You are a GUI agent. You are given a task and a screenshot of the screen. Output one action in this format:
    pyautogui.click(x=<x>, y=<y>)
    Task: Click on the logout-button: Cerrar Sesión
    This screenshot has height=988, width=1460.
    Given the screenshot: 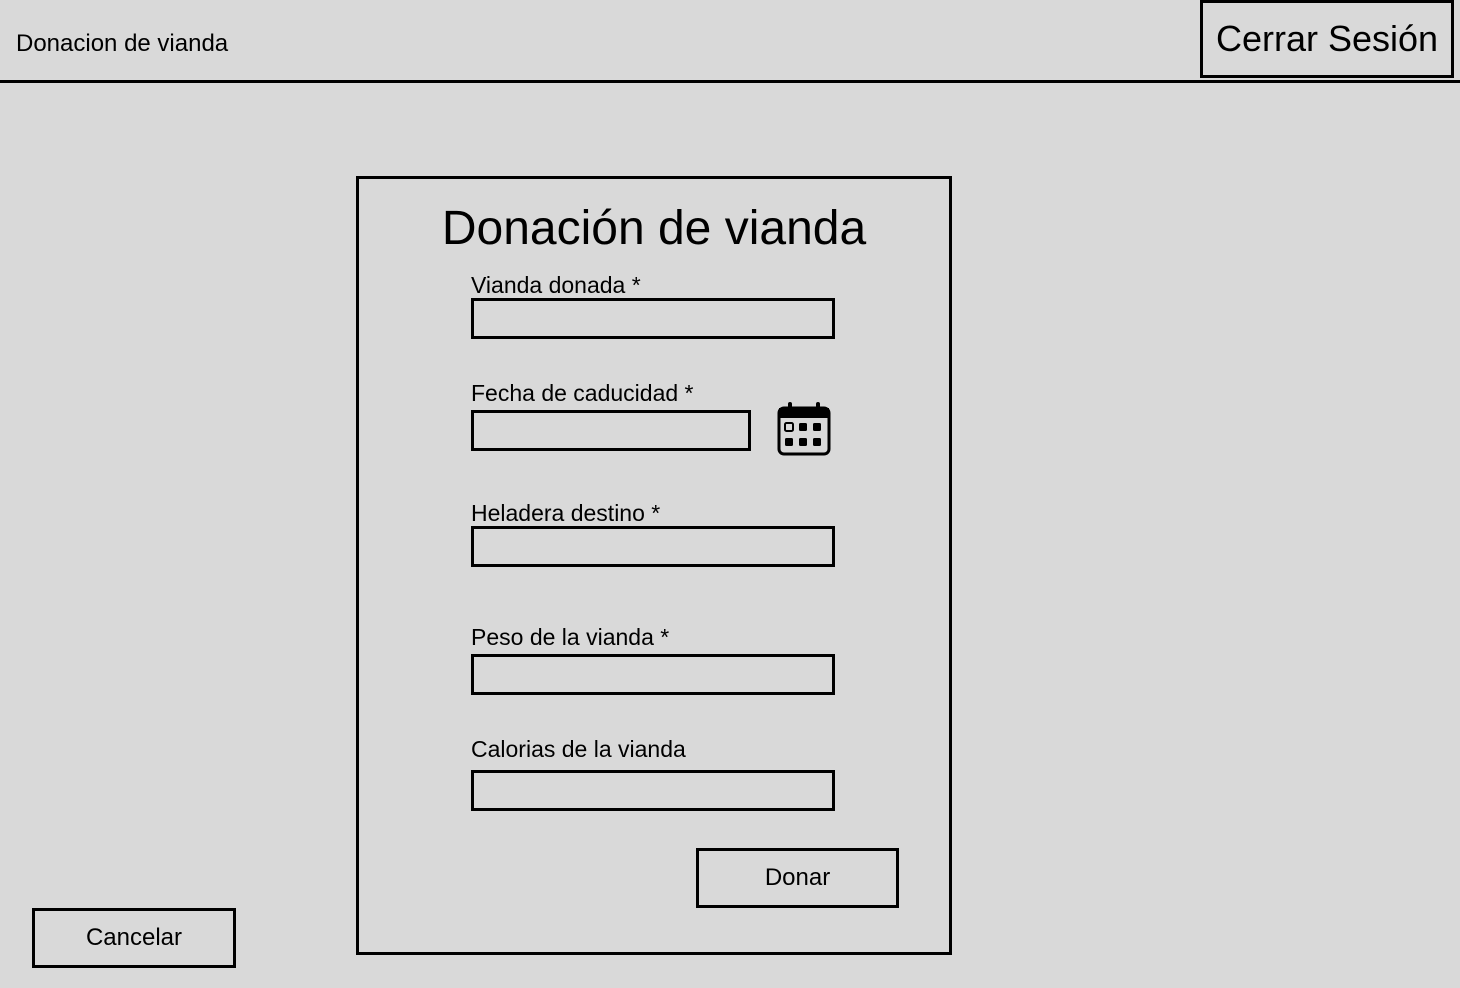 What is the action you would take?
    pyautogui.click(x=1327, y=39)
    